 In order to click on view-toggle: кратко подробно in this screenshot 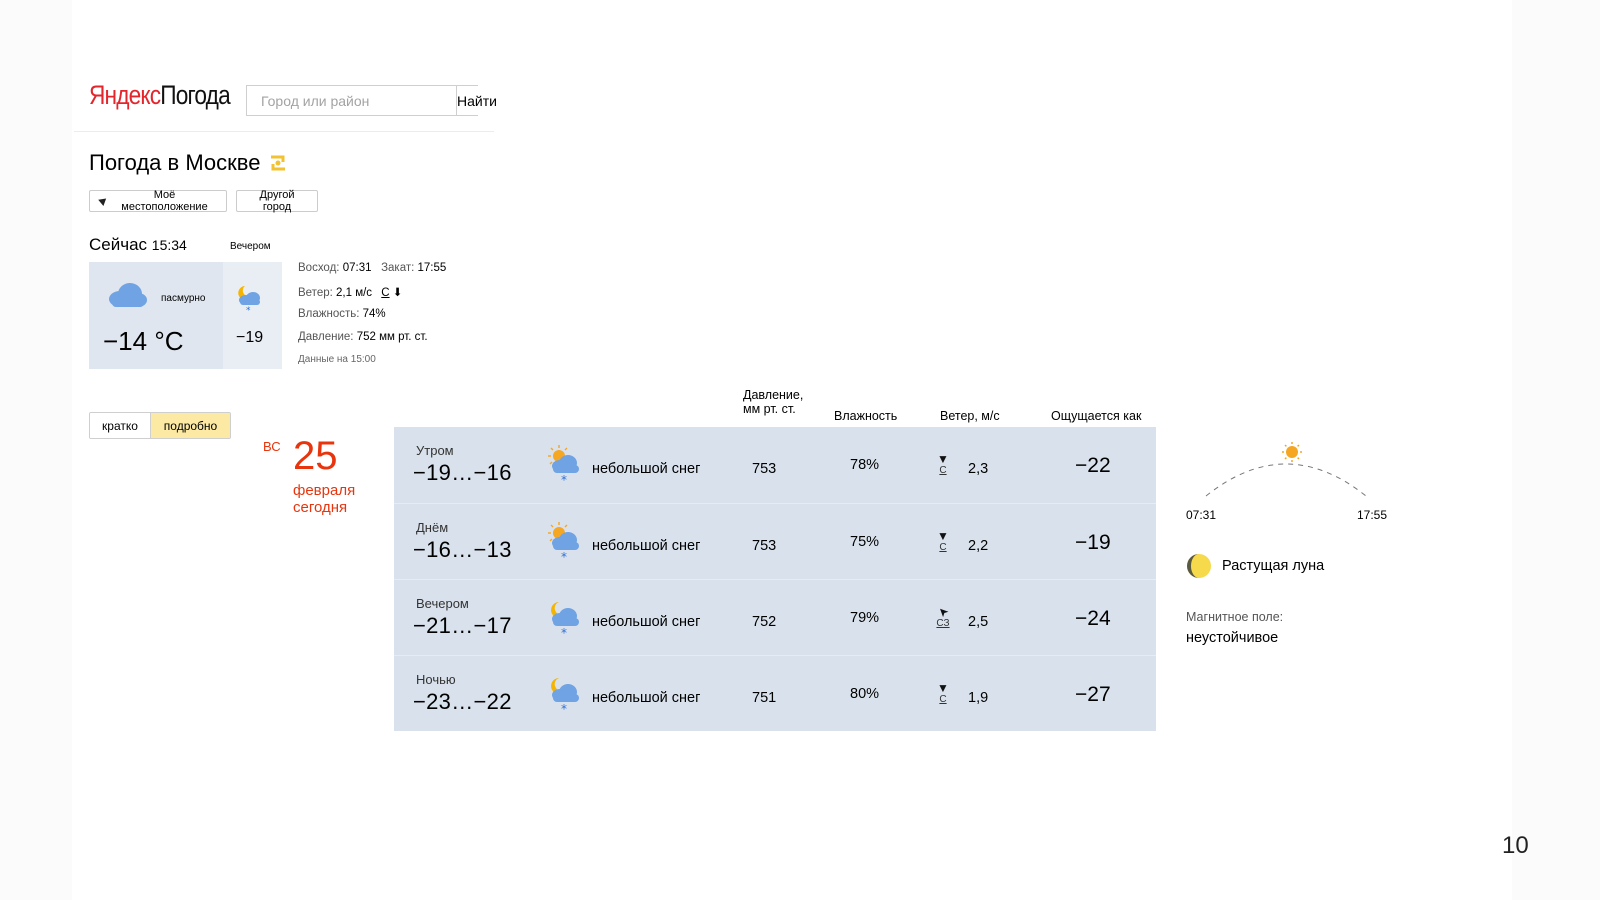, I will do `click(160, 425)`.